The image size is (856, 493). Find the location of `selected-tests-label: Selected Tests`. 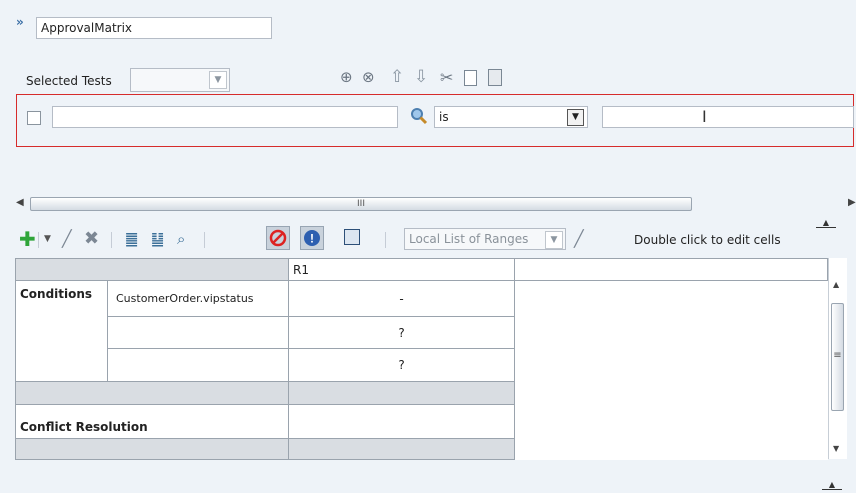

selected-tests-label: Selected Tests is located at coordinates (69, 81).